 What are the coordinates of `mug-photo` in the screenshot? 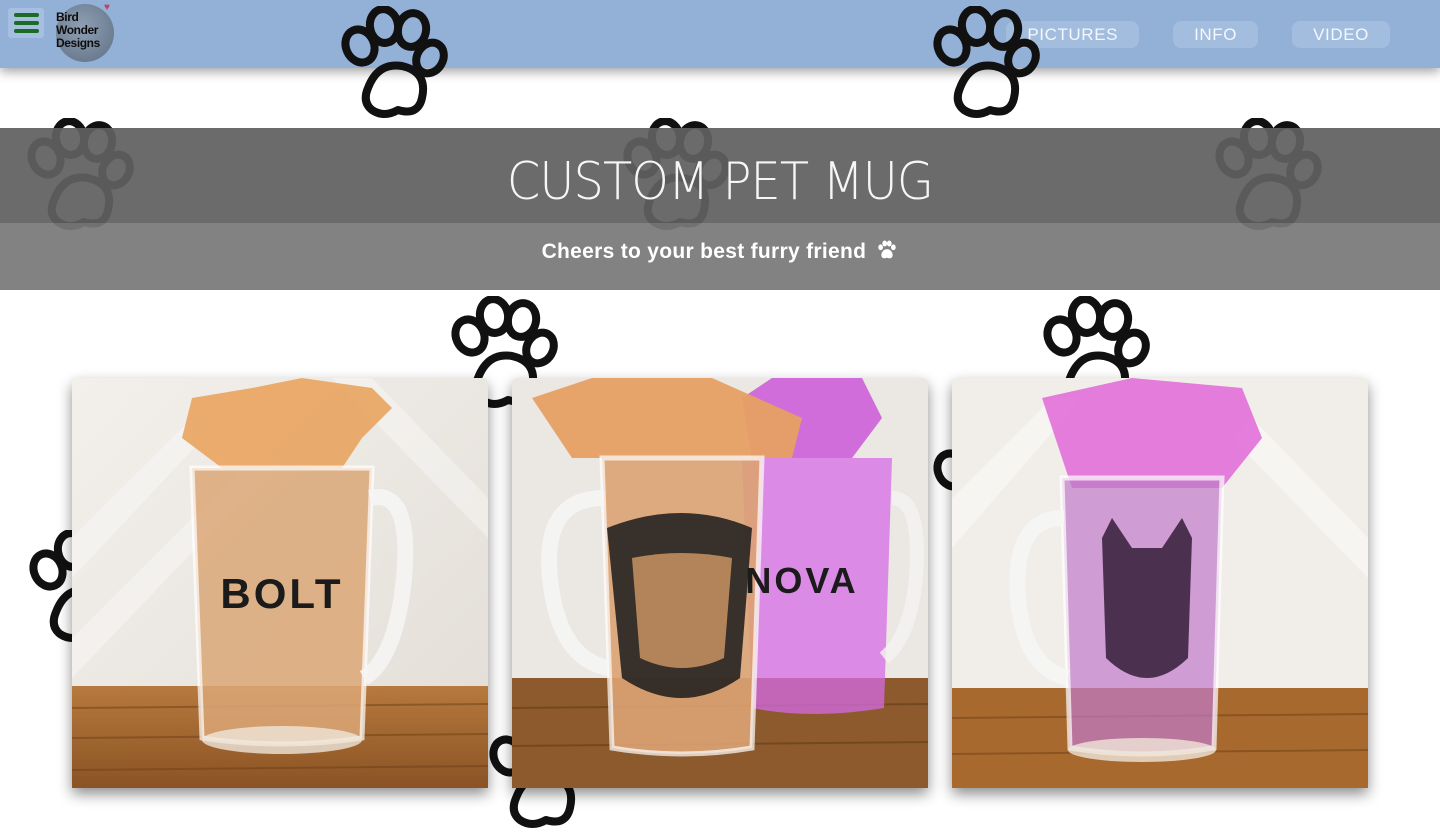 It's located at (1160, 583).